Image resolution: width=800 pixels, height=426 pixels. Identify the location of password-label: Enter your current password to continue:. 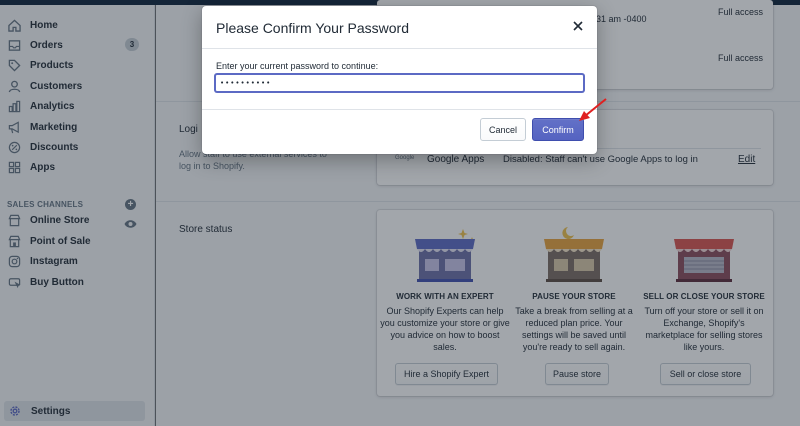
(297, 66).